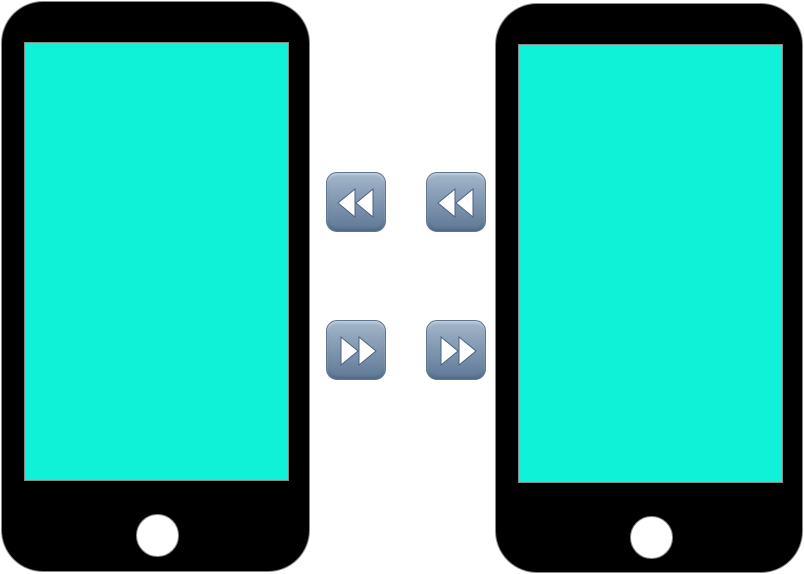 The image size is (804, 574). Describe the element at coordinates (157, 535) in the screenshot. I see `left-phone-home-button` at that location.